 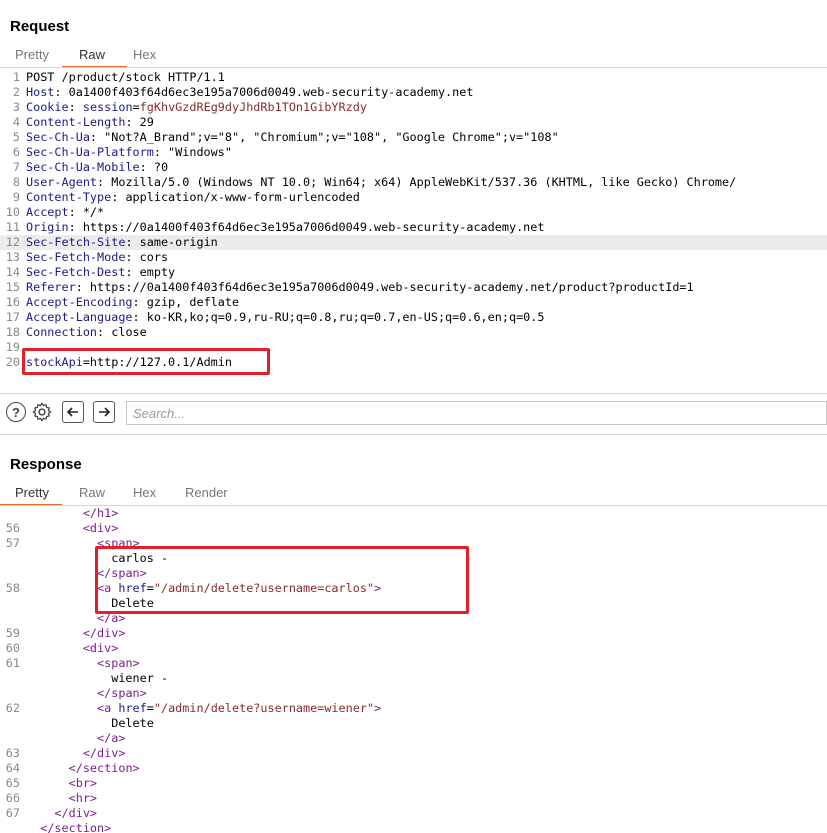 What do you see at coordinates (72, 513) in the screenshot?
I see `line-text: </h1>` at bounding box center [72, 513].